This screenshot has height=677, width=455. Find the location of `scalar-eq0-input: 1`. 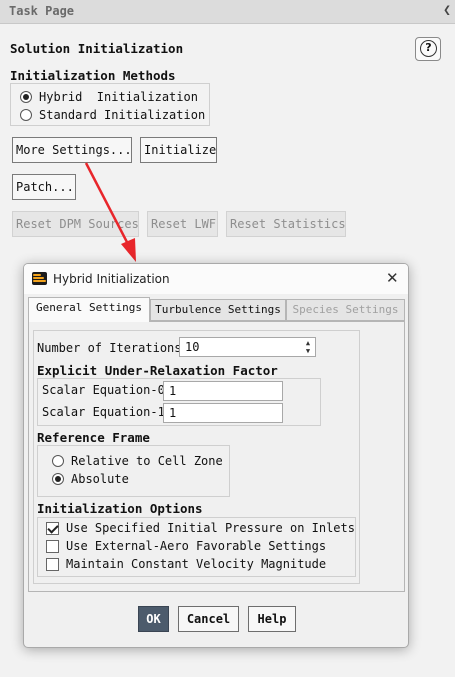

scalar-eq0-input: 1 is located at coordinates (223, 391).